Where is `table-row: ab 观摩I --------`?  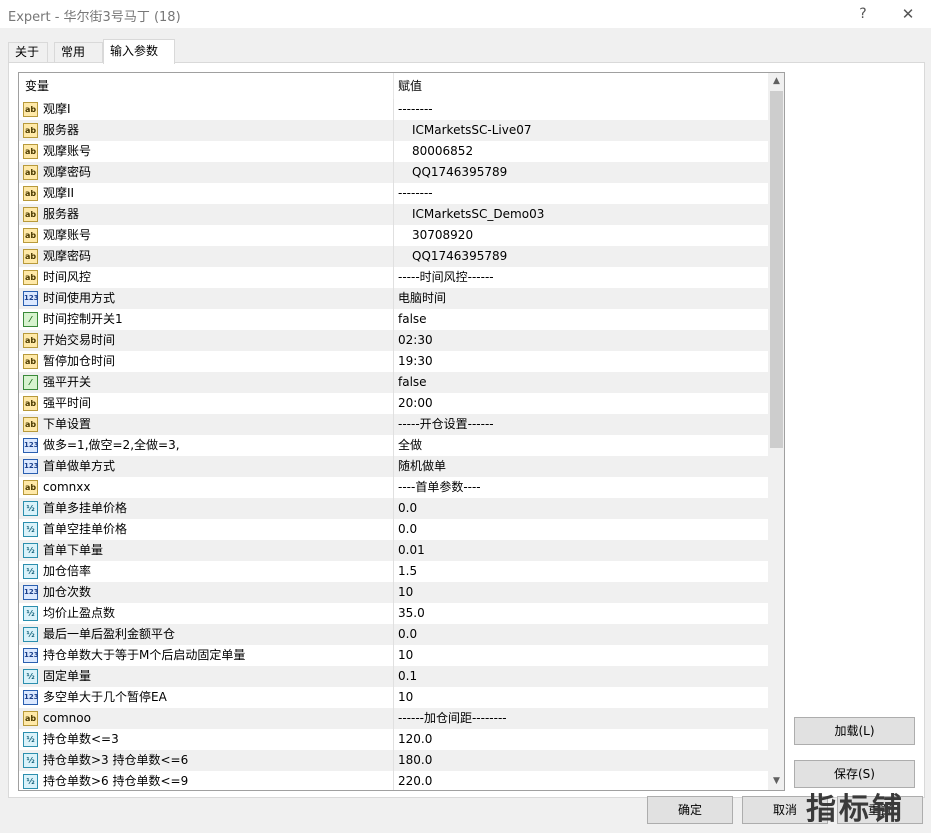 table-row: ab 观摩I -------- is located at coordinates (393, 109).